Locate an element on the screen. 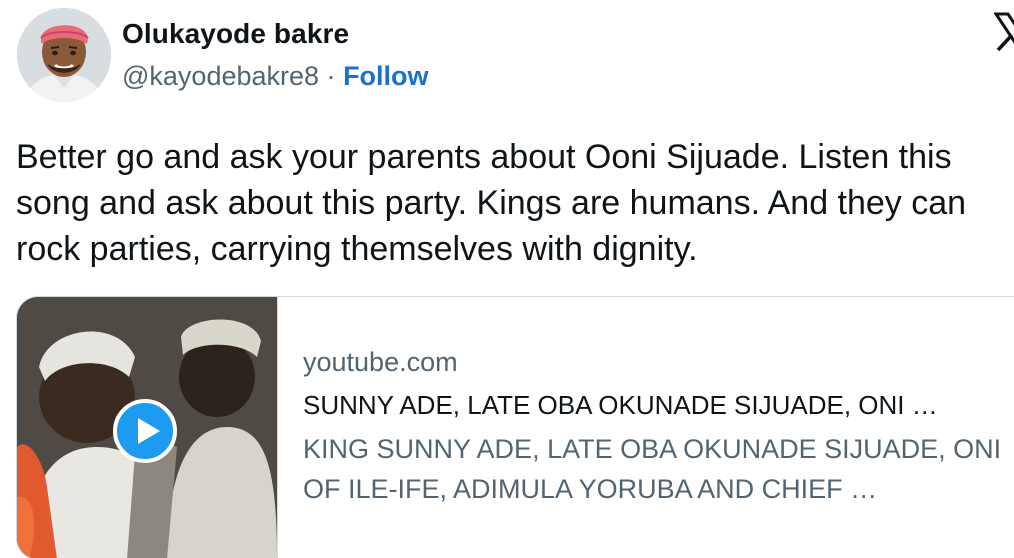 The width and height of the screenshot is (1014, 558). card-domain: youtube.com is located at coordinates (380, 362).